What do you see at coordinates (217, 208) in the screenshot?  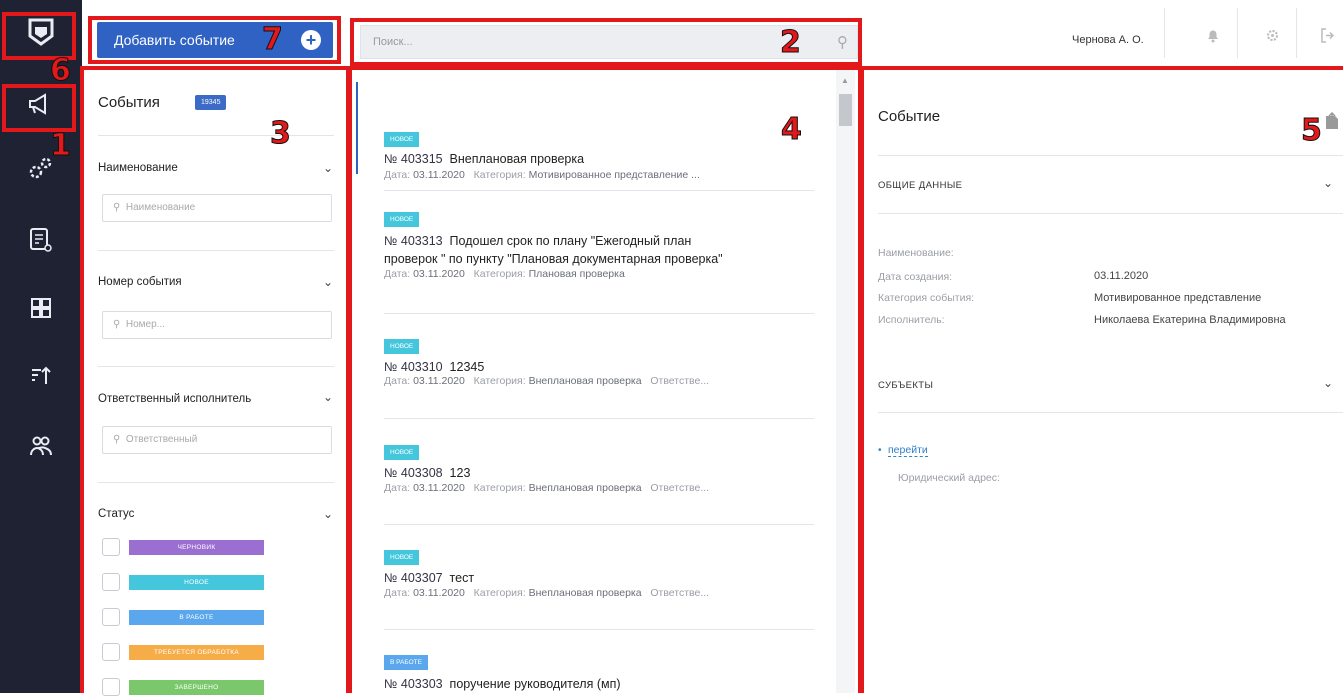 I see `name-filter-input: ⚲ Наименование` at bounding box center [217, 208].